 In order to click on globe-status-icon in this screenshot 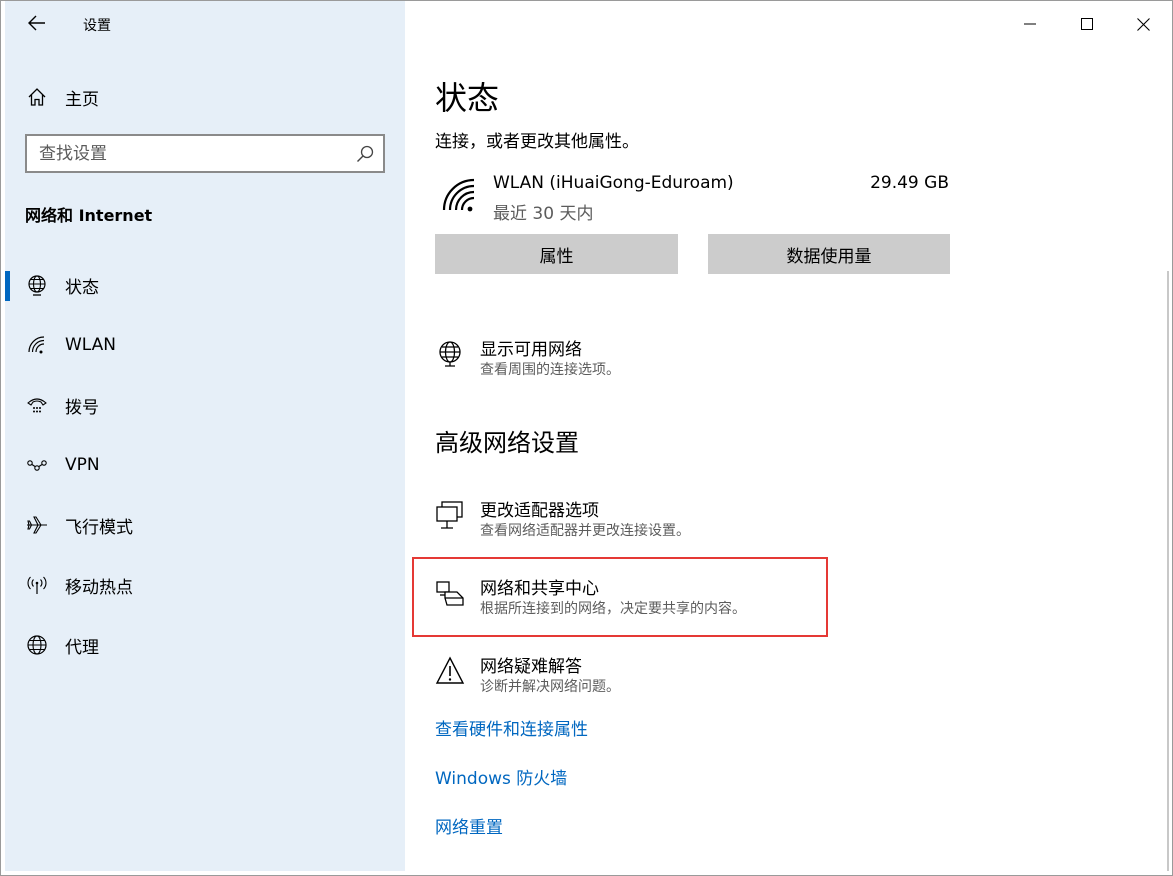, I will do `click(37, 285)`.